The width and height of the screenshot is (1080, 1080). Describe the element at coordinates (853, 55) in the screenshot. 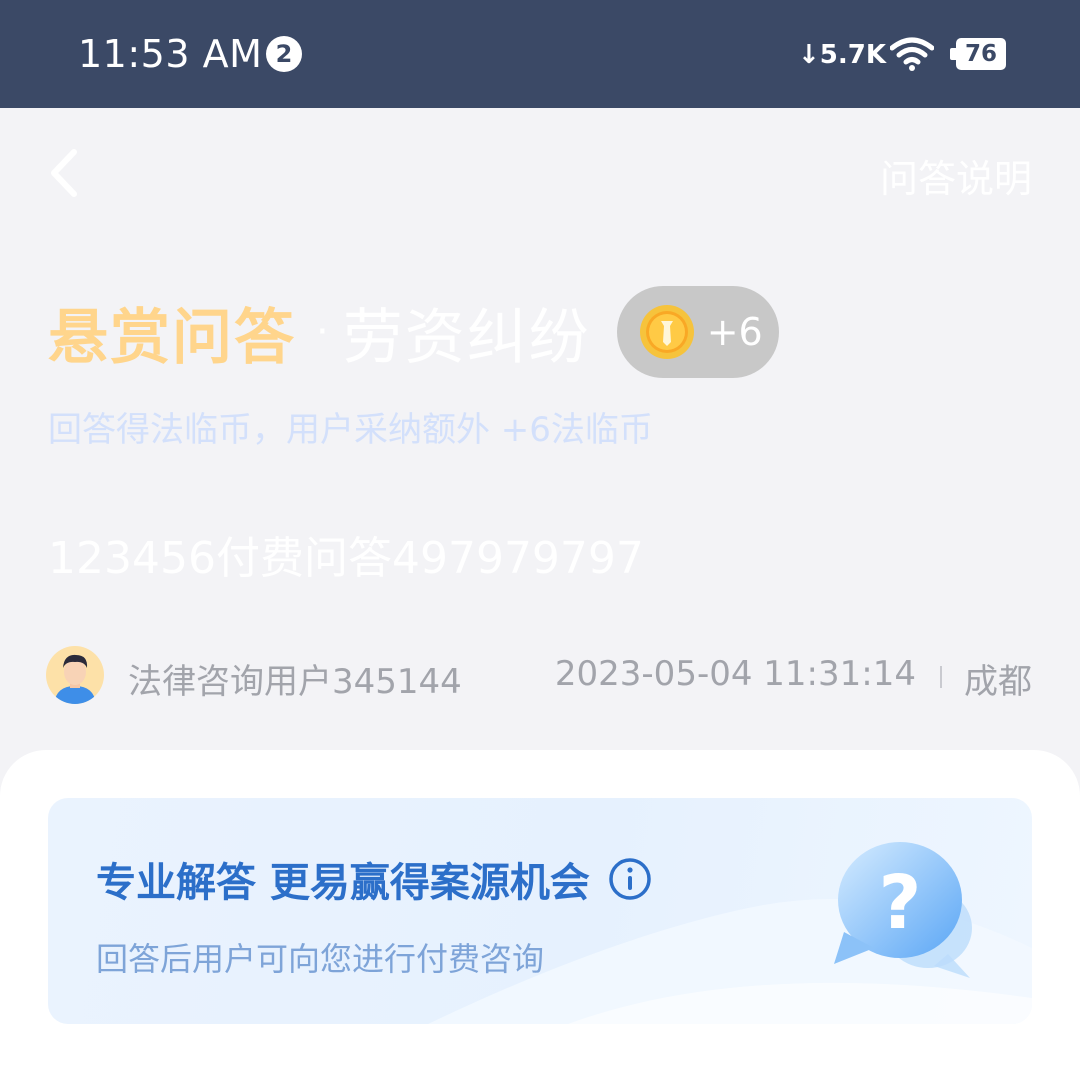

I see `network-speed-value: 5.7K` at that location.